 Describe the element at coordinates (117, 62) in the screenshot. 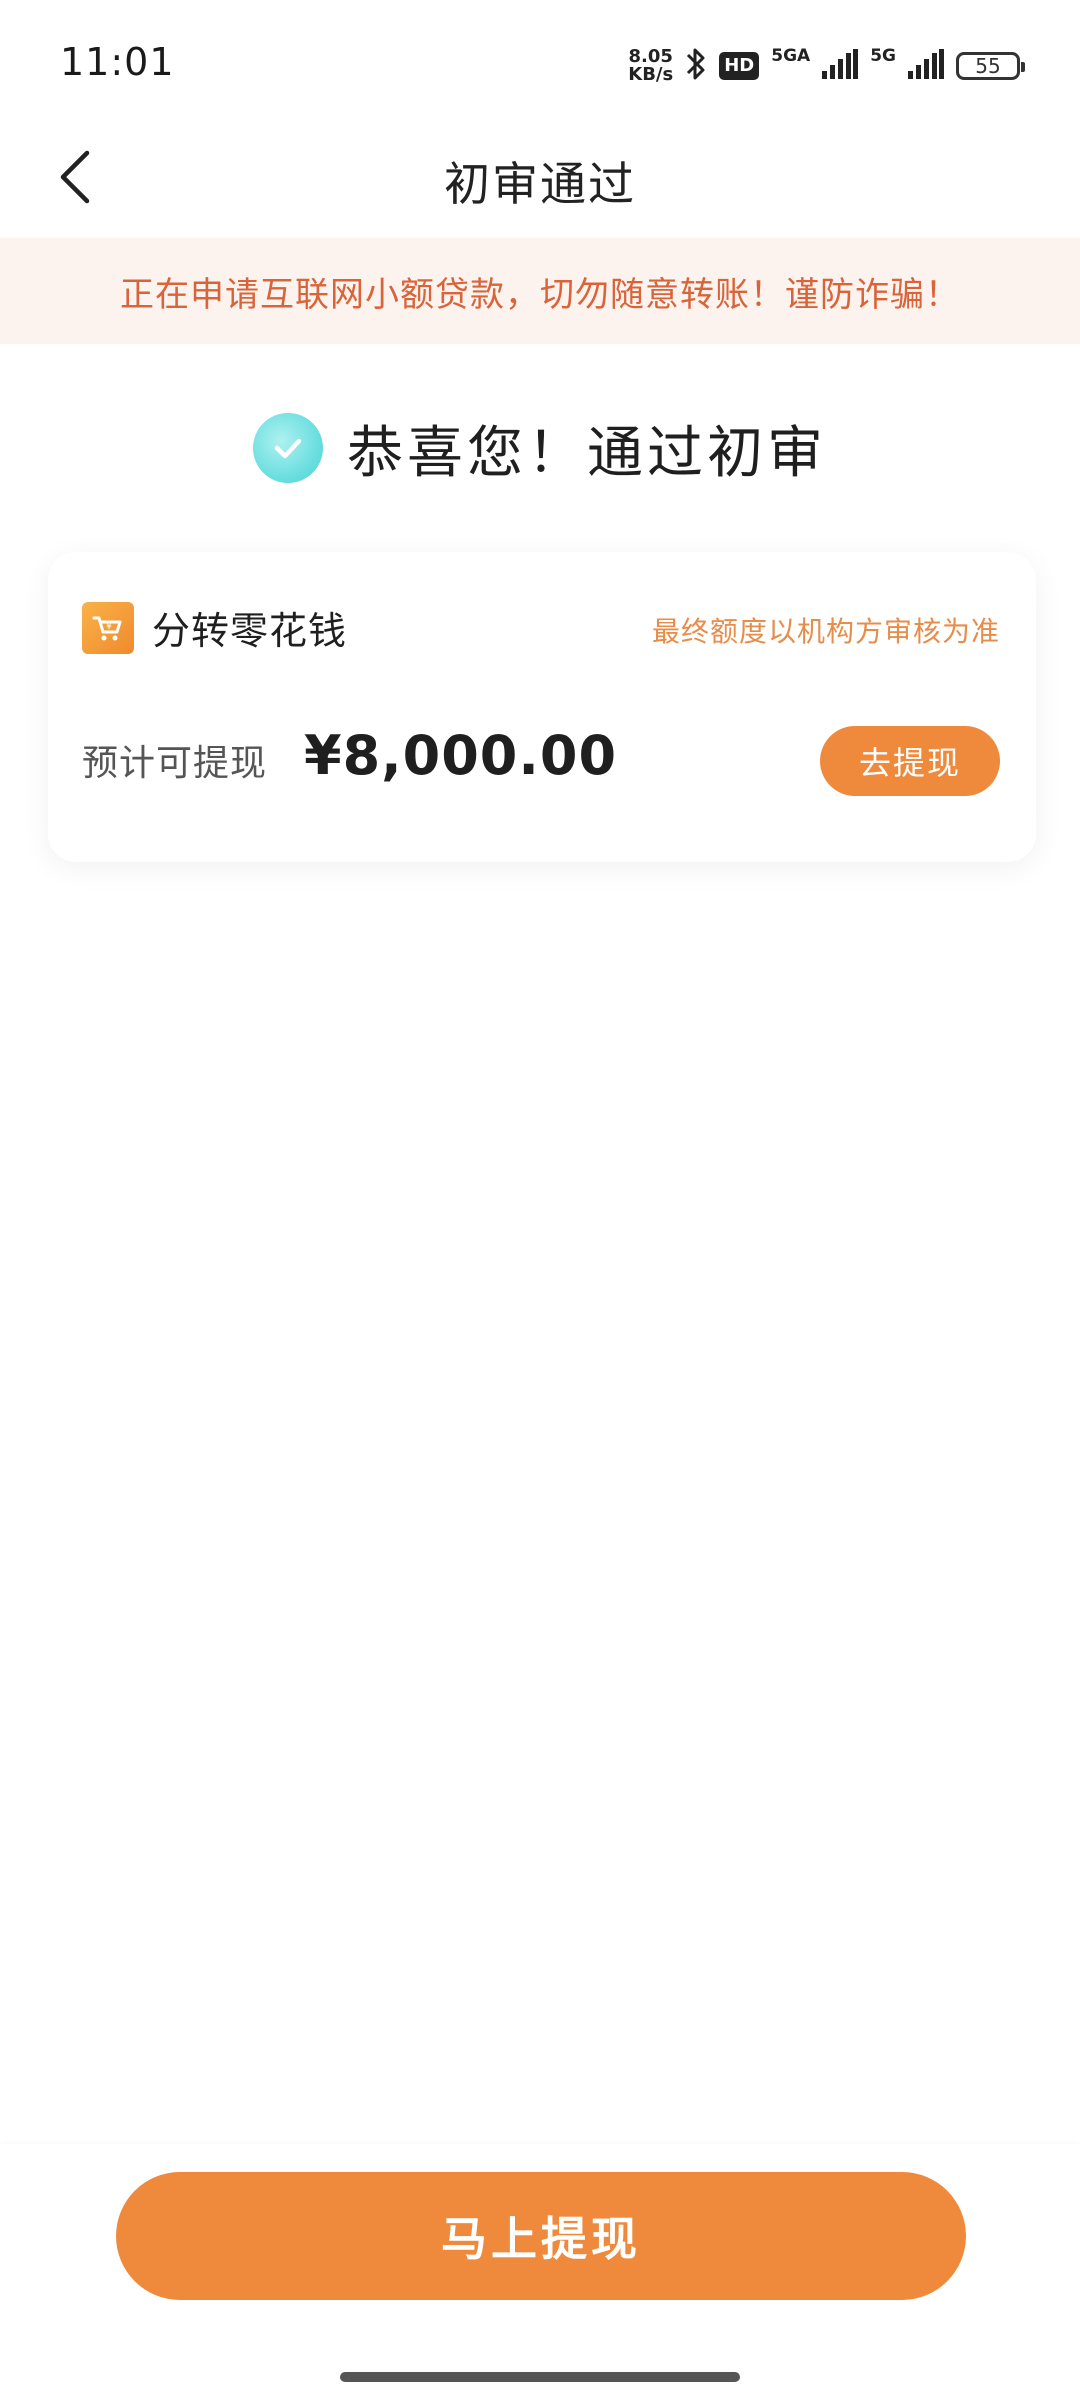

I see `status-time: 11:01` at that location.